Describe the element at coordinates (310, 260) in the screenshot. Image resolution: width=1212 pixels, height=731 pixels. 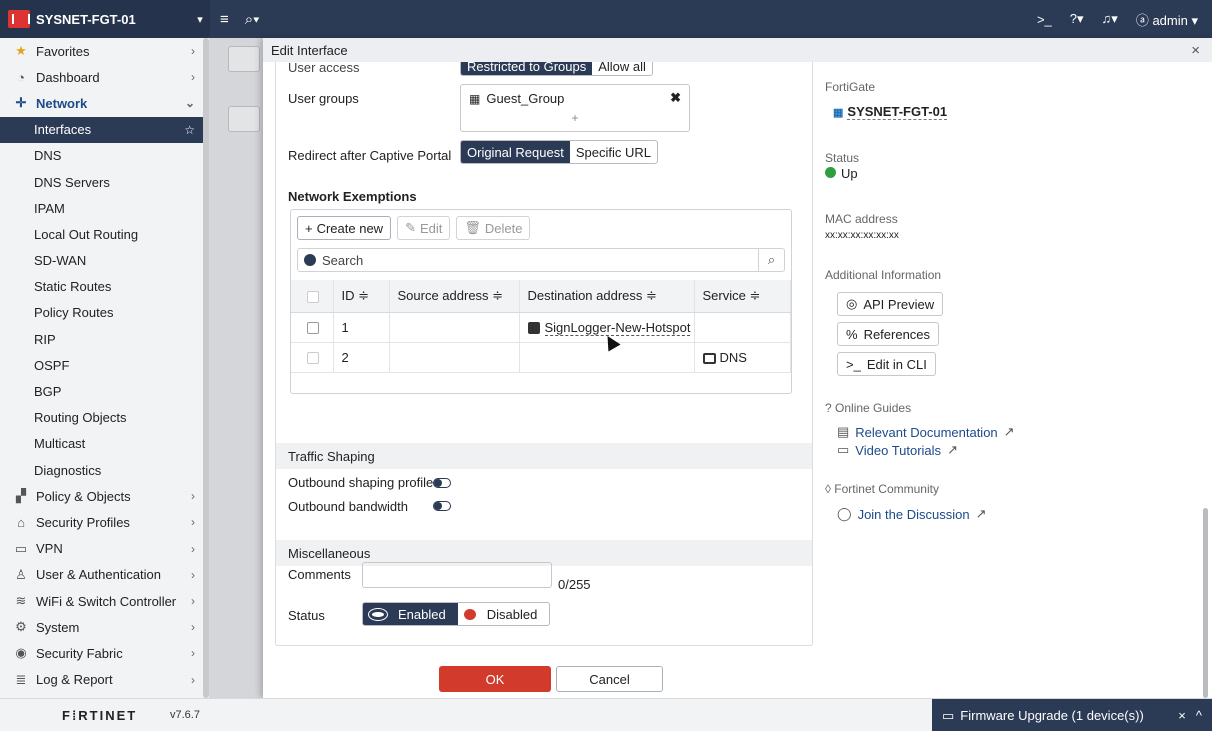
I see `filter-toggle-icon` at that location.